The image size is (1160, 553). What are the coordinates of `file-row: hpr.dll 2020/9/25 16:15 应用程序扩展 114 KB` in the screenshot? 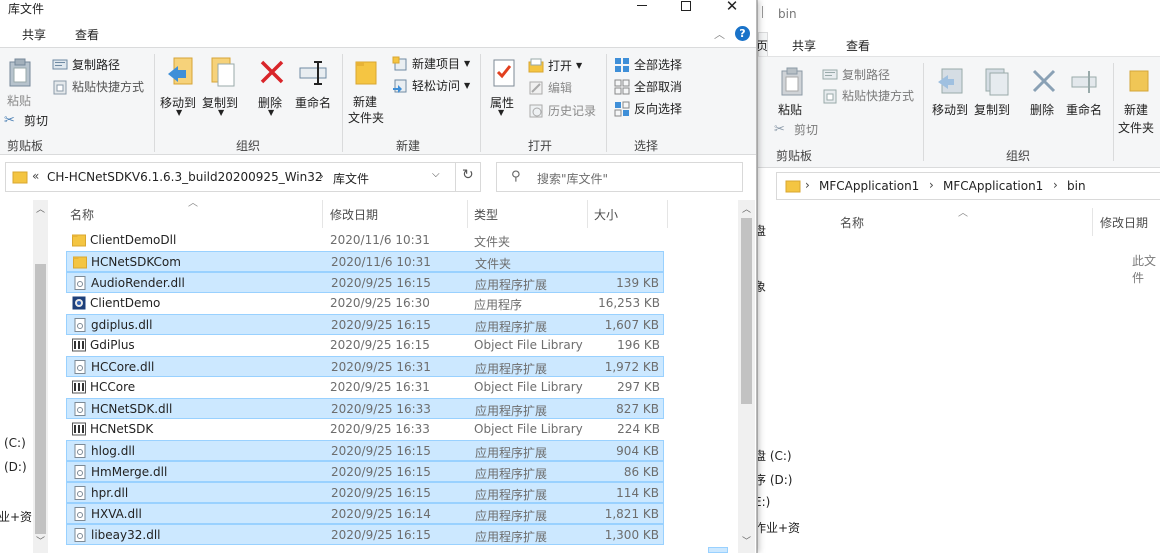 It's located at (365, 492).